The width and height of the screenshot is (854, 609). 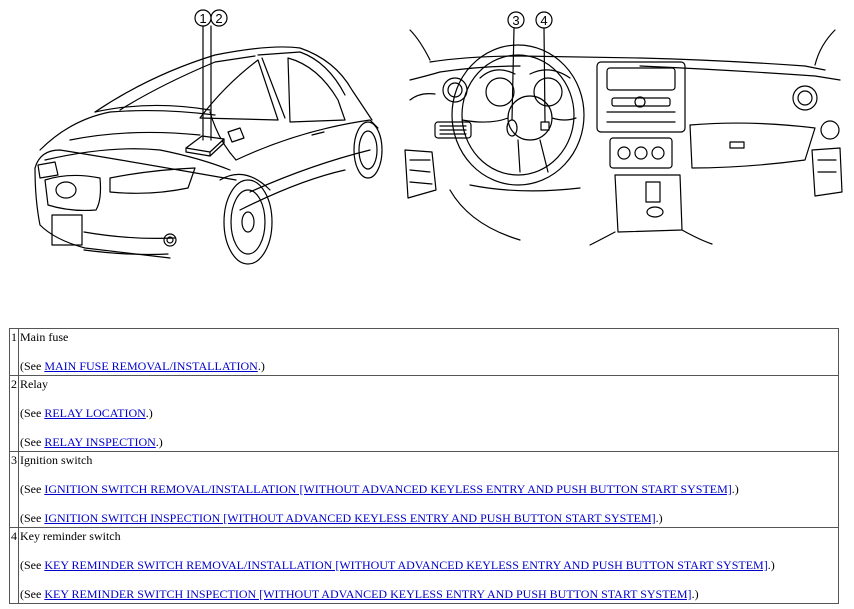 I want to click on callout-label-4: 4, so click(x=543, y=20).